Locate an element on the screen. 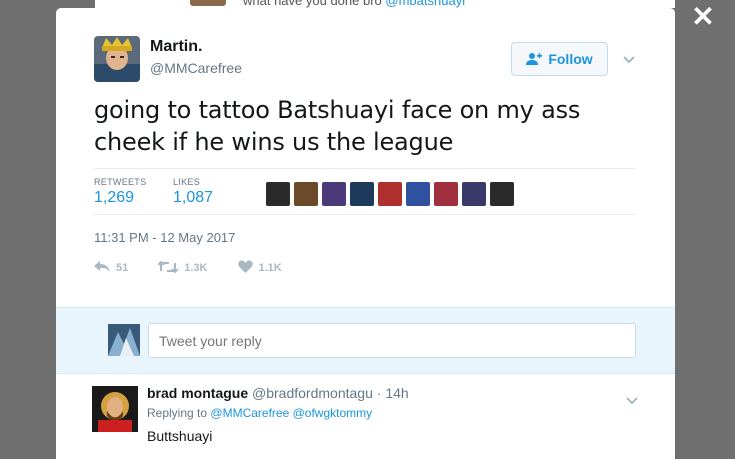 The height and width of the screenshot is (459, 735). reply-author-line: brad montague @bradfordmontagu · 14h is located at coordinates (278, 393).